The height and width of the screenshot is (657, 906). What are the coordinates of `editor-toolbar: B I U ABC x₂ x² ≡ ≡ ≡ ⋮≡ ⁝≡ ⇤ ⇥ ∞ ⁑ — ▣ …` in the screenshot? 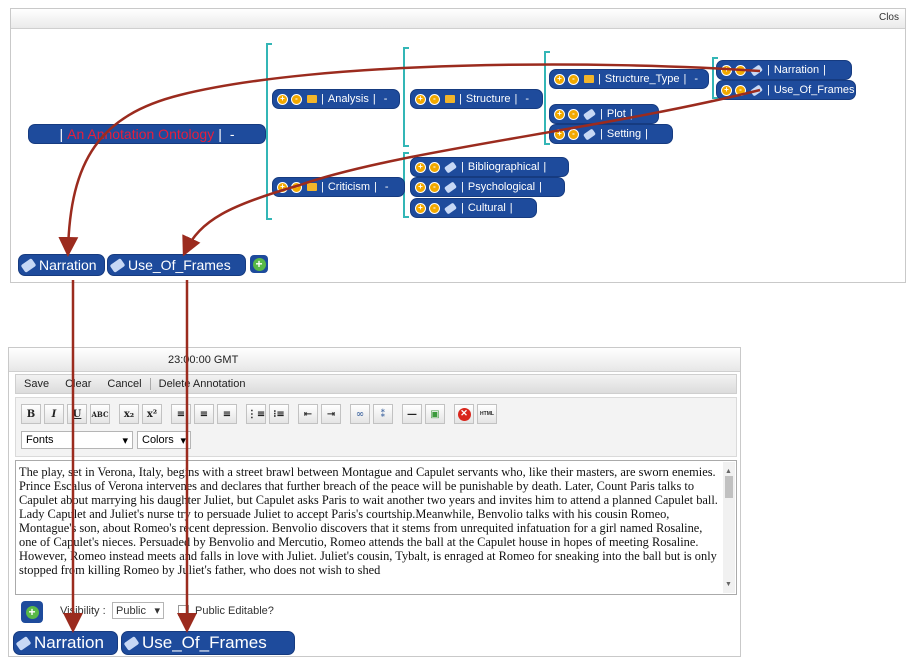 It's located at (376, 427).